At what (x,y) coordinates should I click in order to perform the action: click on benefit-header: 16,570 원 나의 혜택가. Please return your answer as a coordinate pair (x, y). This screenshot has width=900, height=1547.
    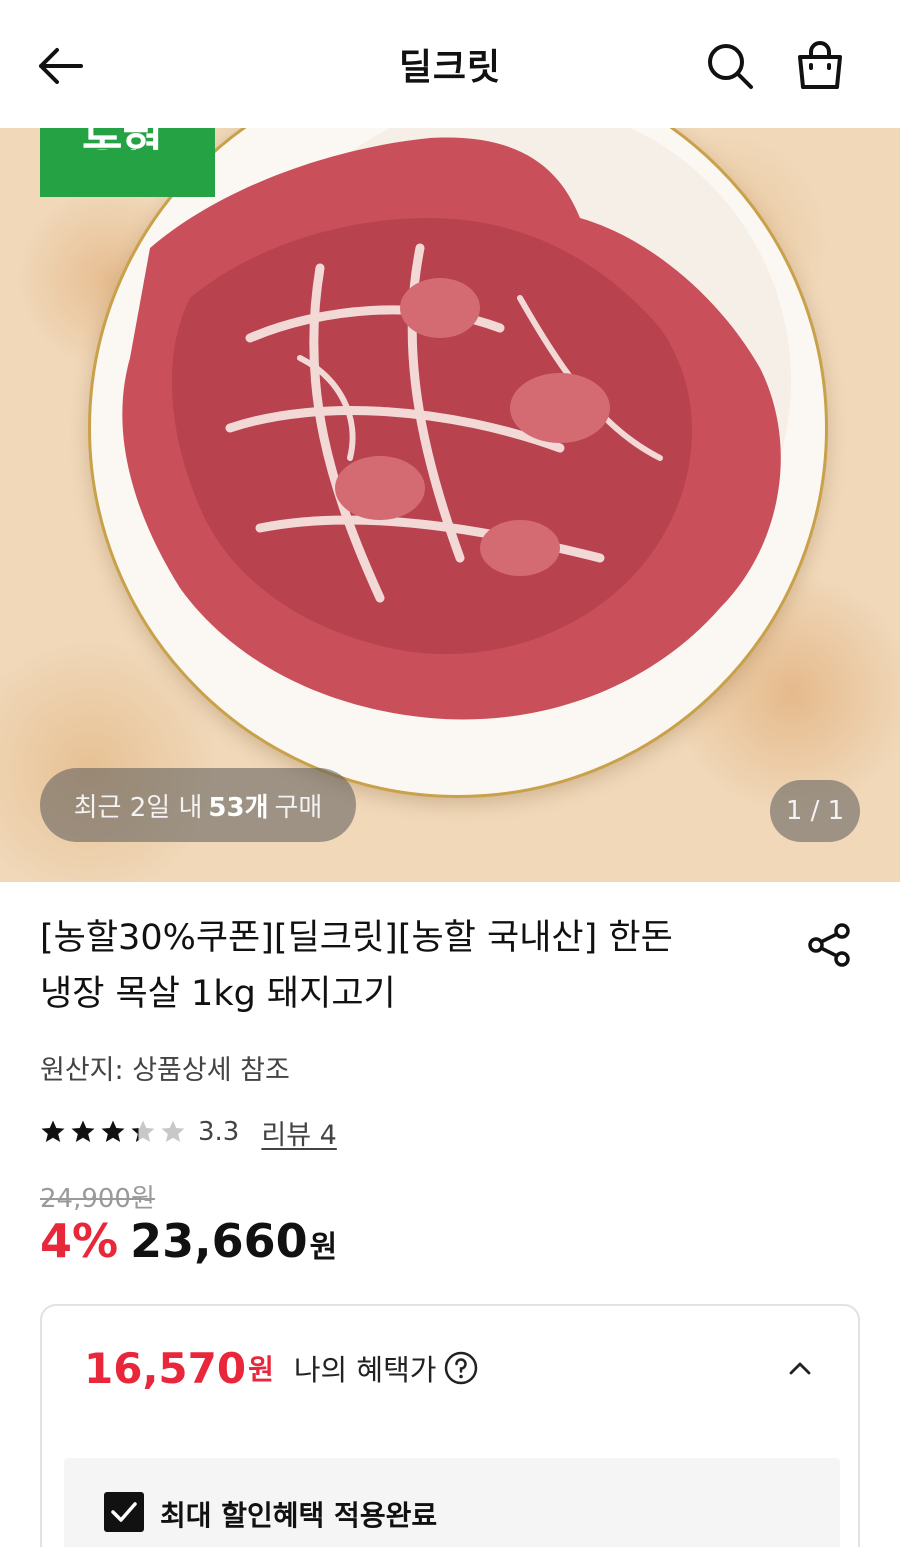
    Looking at the image, I should click on (450, 1368).